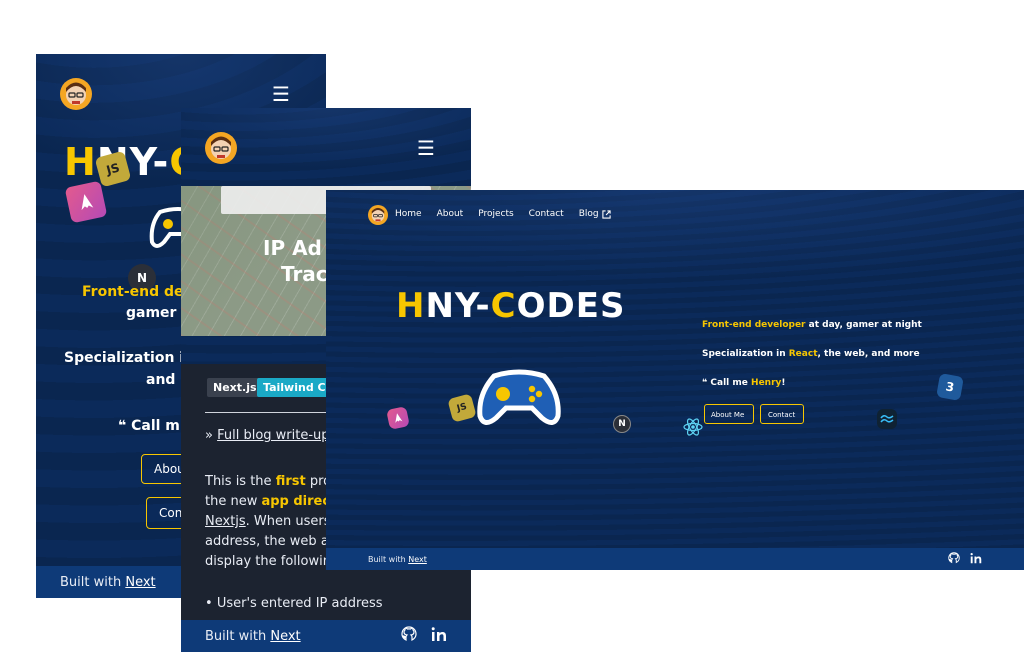 This screenshot has height=652, width=1024. I want to click on call-me-line: ❝ Call me Henry!, so click(744, 383).